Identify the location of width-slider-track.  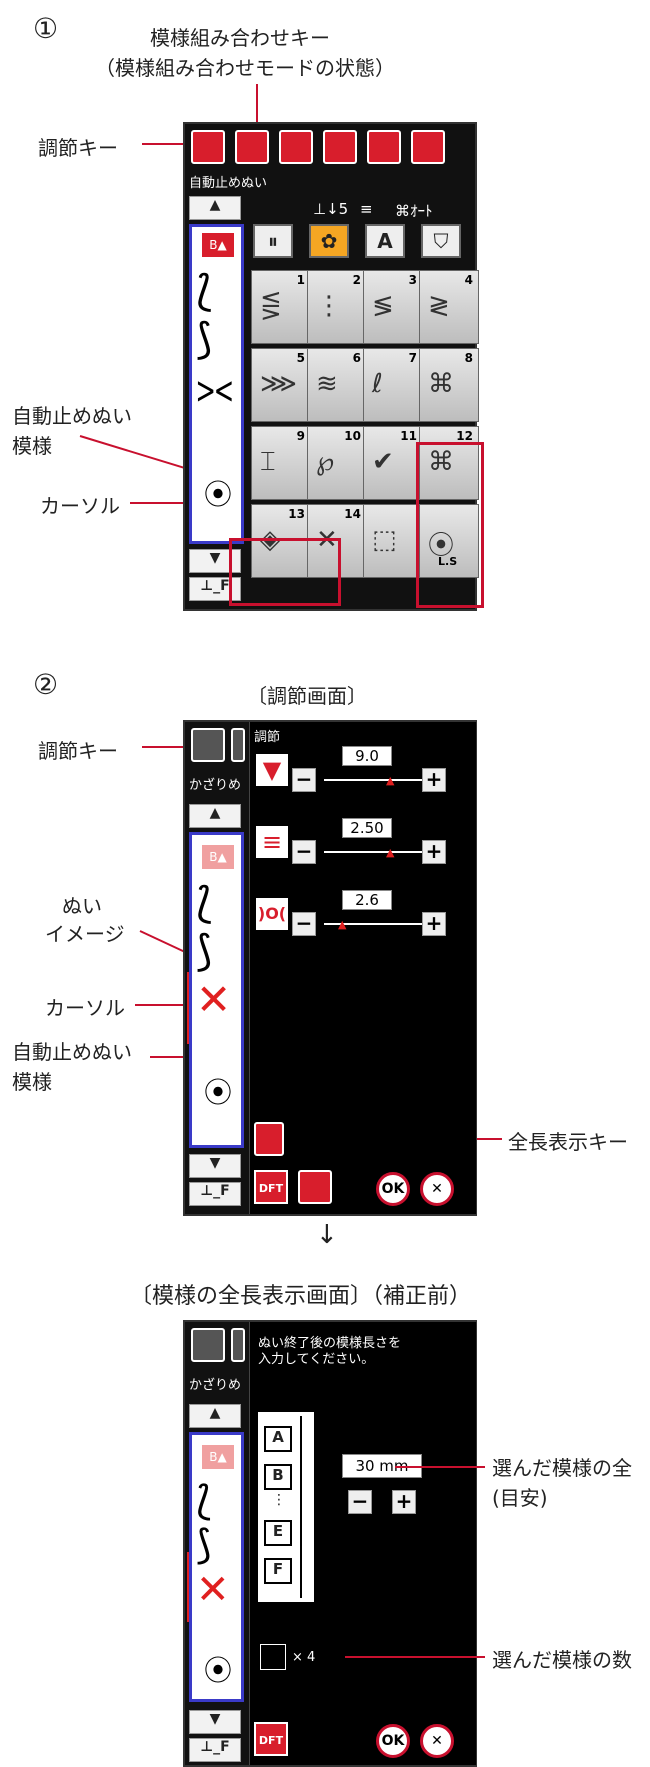
(374, 780).